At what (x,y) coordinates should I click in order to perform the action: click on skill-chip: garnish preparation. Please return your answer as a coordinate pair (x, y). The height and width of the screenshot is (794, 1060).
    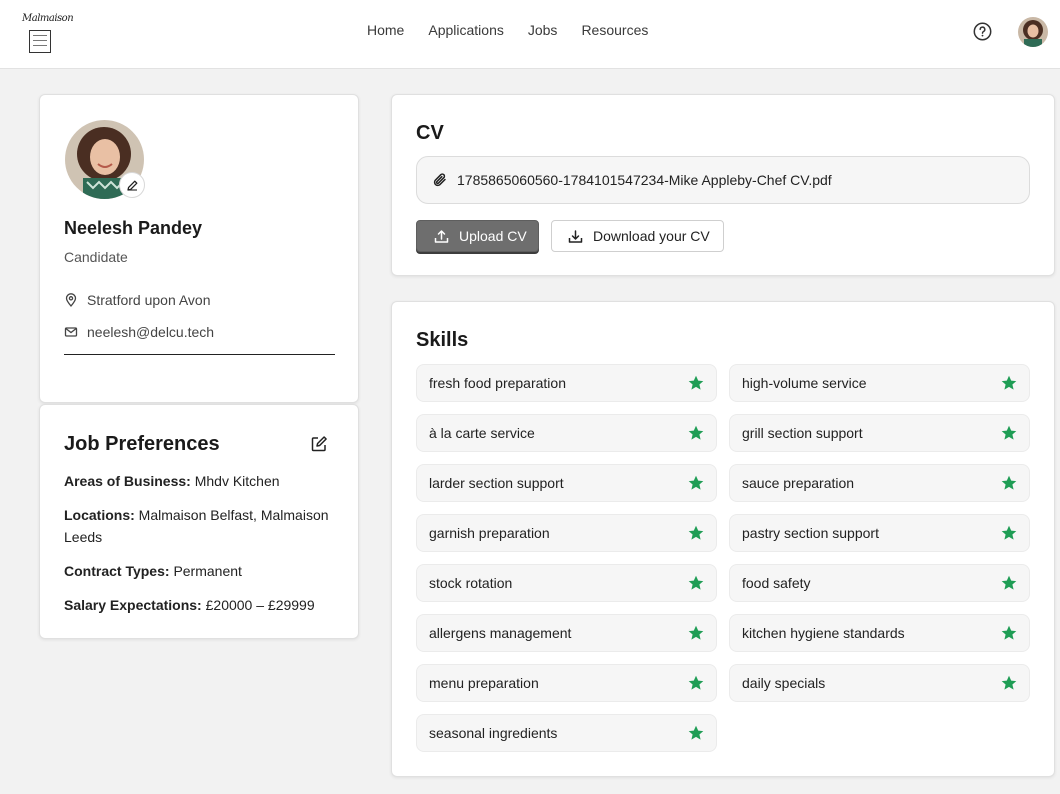
    Looking at the image, I should click on (566, 533).